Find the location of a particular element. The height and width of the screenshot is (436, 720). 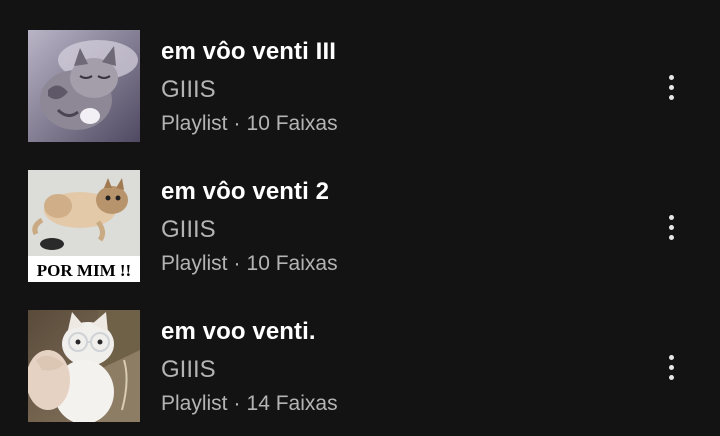

playlist-thumbnail: POR MIM !! is located at coordinates (84, 226).